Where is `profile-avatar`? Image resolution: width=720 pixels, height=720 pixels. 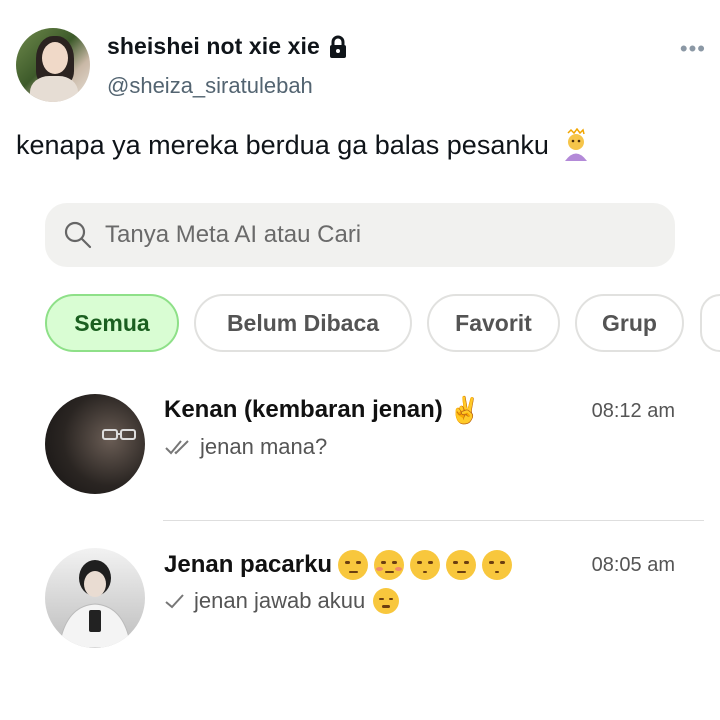 profile-avatar is located at coordinates (53, 65).